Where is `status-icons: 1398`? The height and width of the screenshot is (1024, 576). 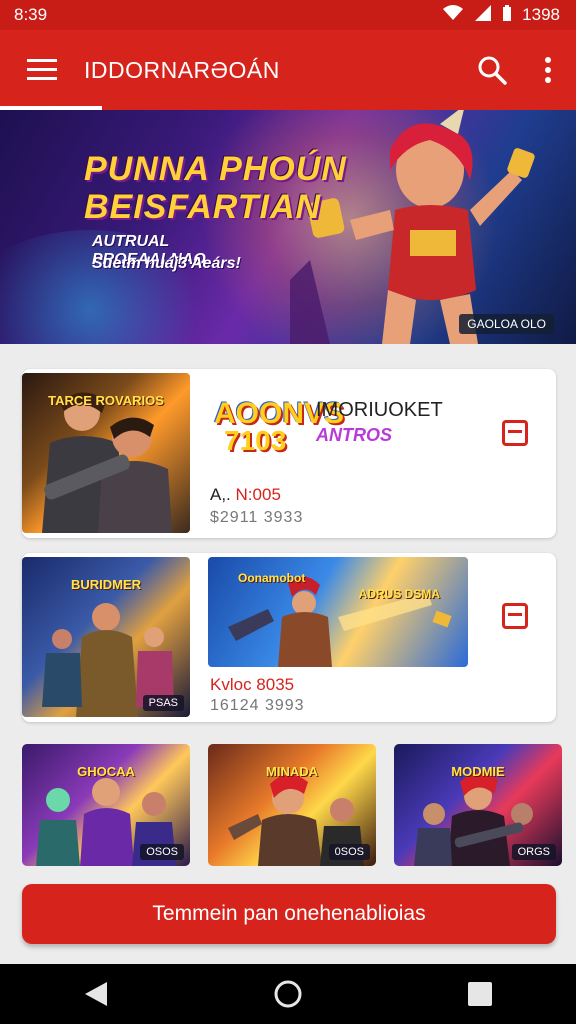 status-icons: 1398 is located at coordinates (501, 15).